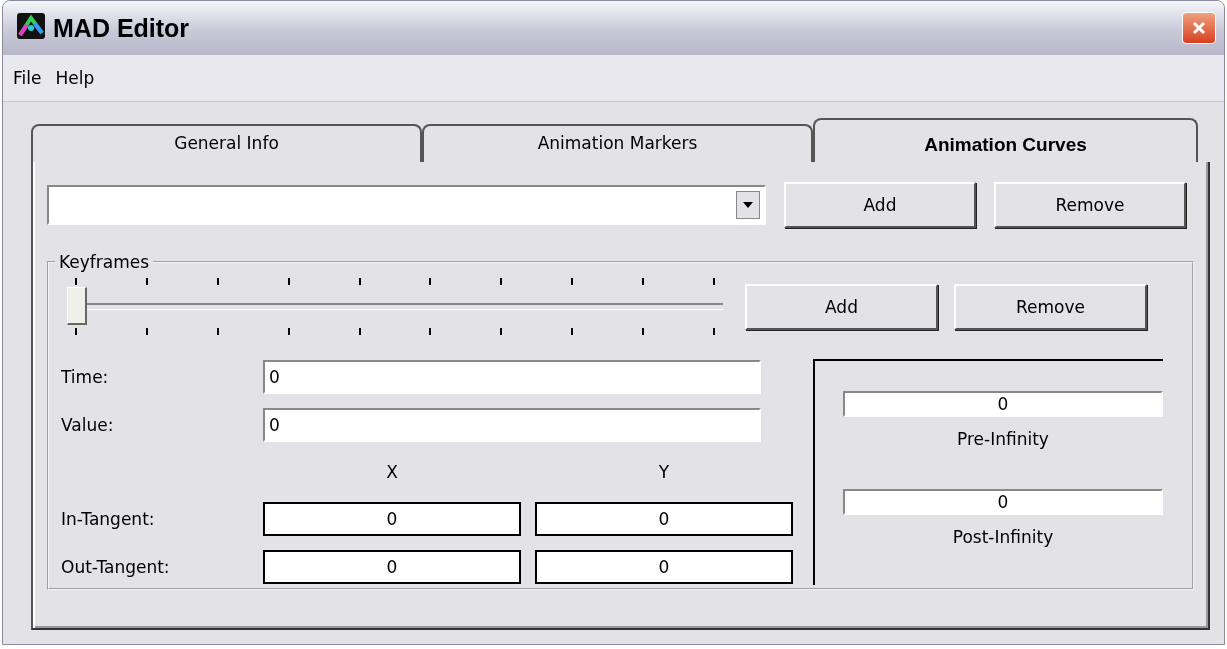  Describe the element at coordinates (77, 306) in the screenshot. I see `slider-thumb` at that location.